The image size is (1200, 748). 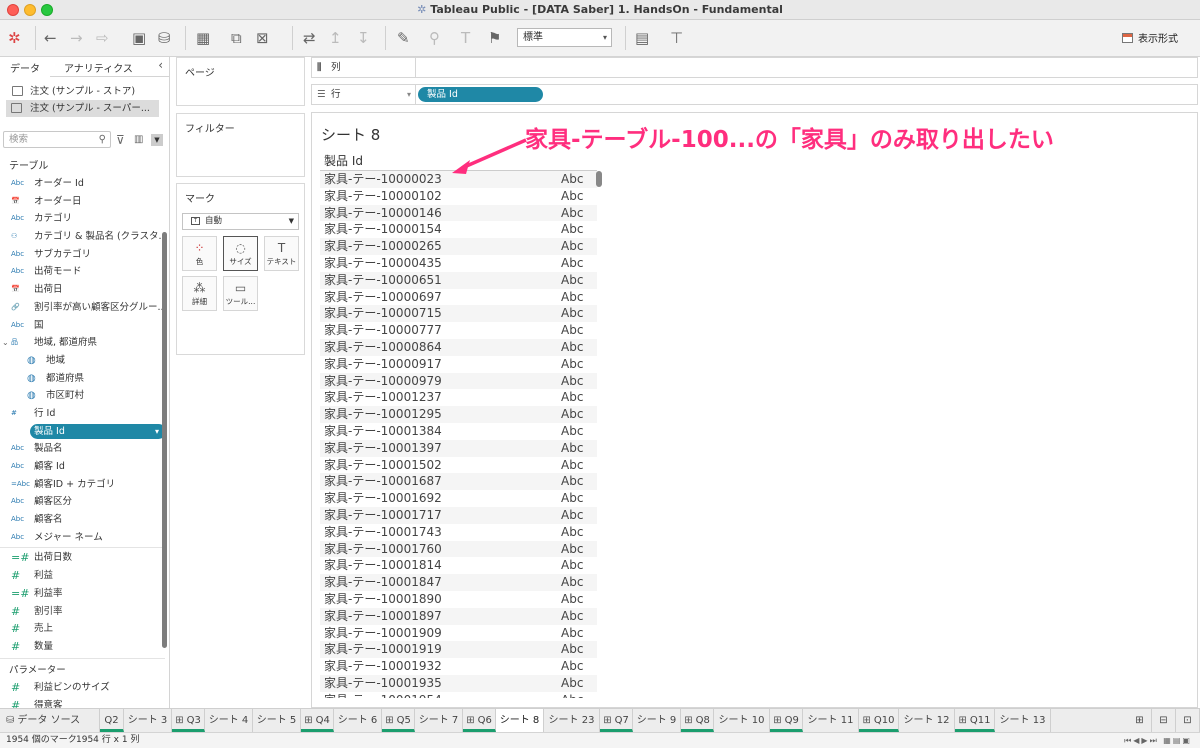 I want to click on field-search-input: 検索 ⚲, so click(x=57, y=139).